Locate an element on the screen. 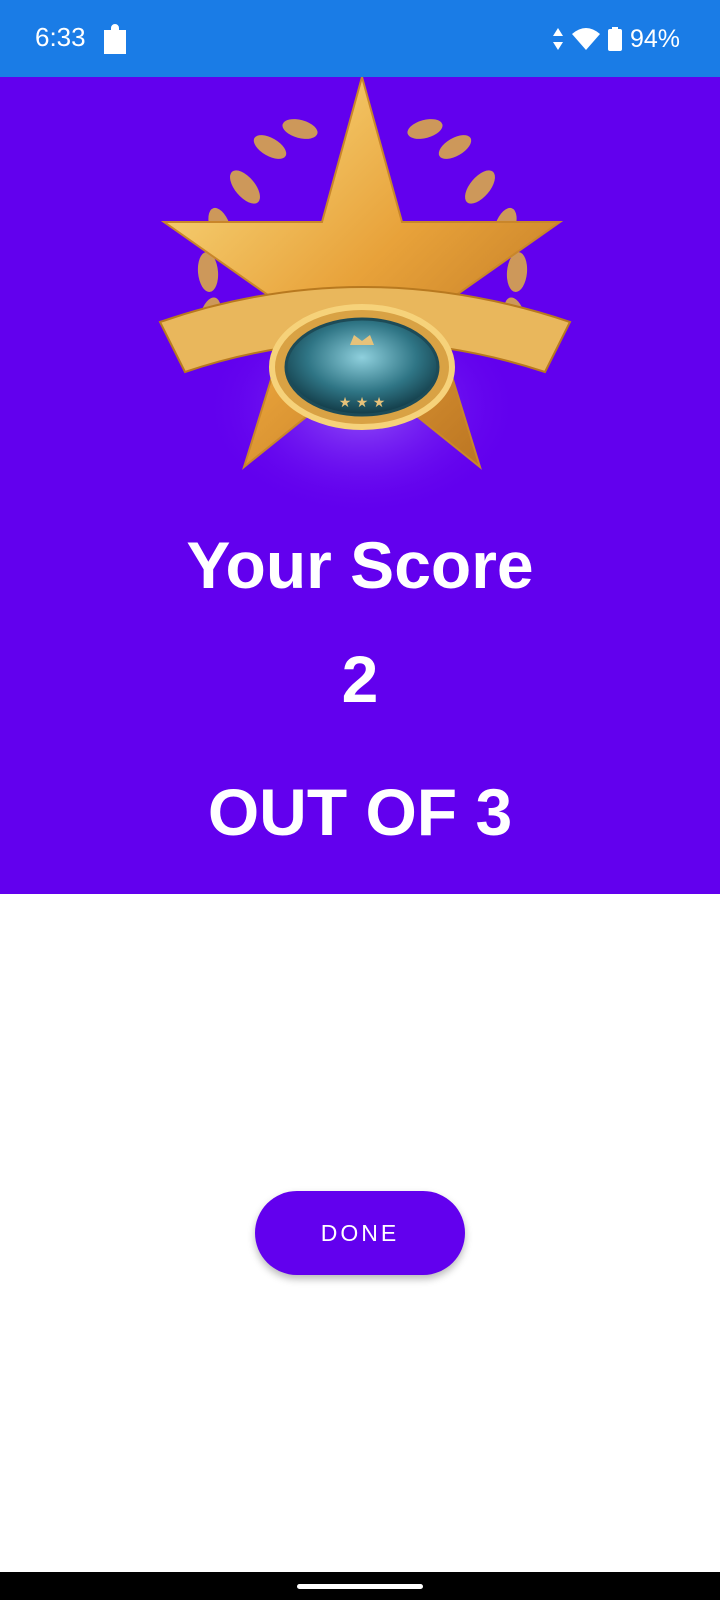  navigation-bar is located at coordinates (360, 1586).